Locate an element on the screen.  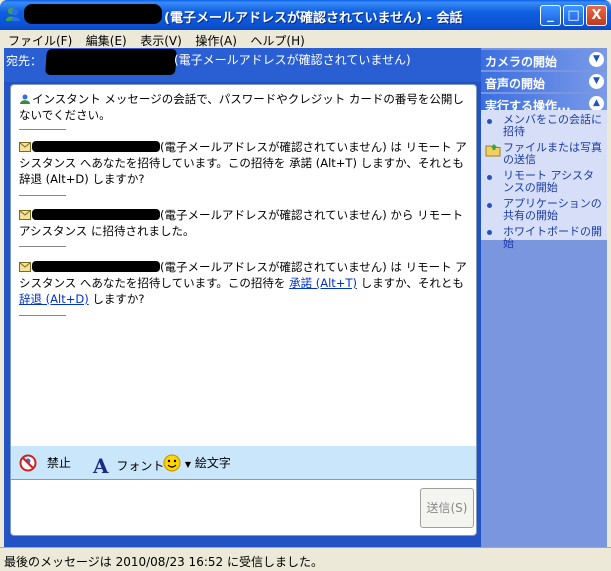
close-button: X is located at coordinates (596, 15).